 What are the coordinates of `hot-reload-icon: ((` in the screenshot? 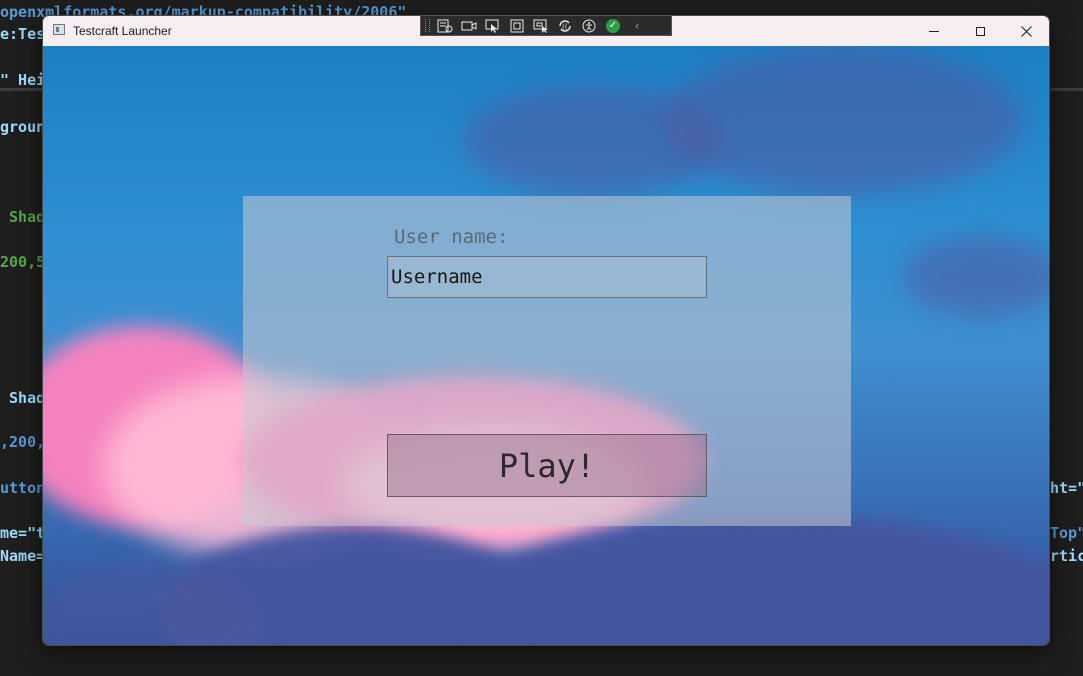 It's located at (565, 26).